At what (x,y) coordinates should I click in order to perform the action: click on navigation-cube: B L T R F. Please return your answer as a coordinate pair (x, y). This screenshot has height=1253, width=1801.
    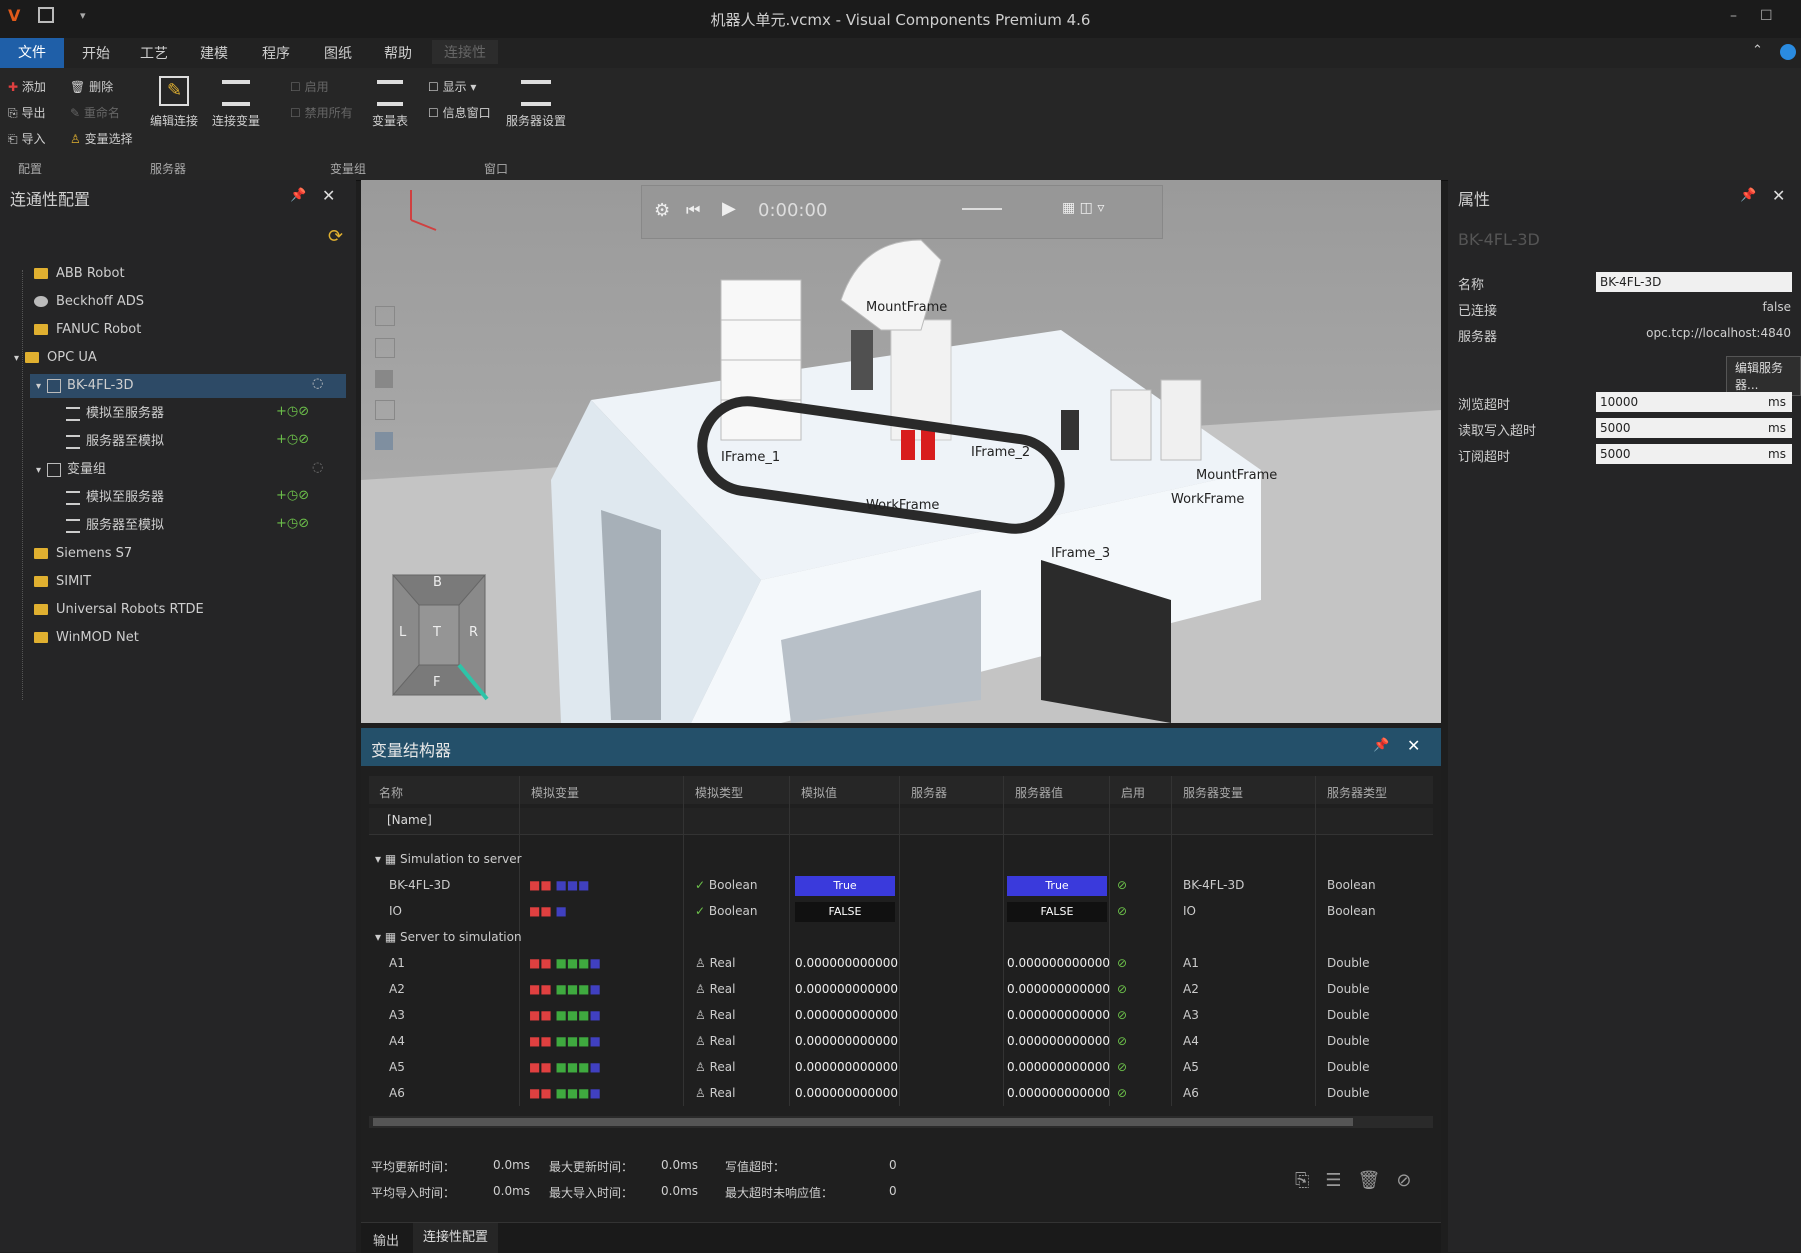
    Looking at the image, I should click on (439, 635).